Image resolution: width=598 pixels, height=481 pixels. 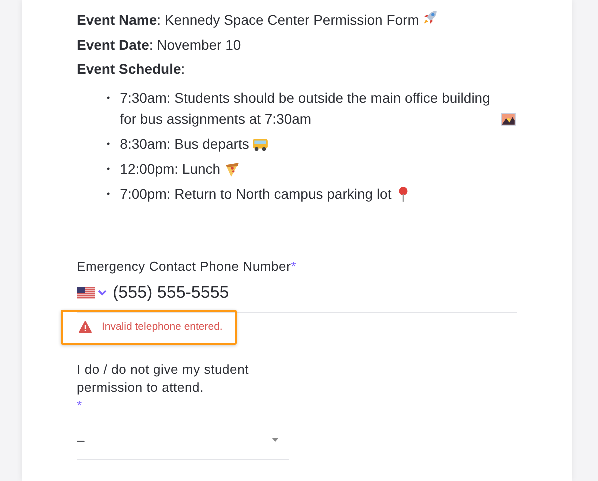 I want to click on event-detail: Event Schedule:, so click(x=131, y=69).